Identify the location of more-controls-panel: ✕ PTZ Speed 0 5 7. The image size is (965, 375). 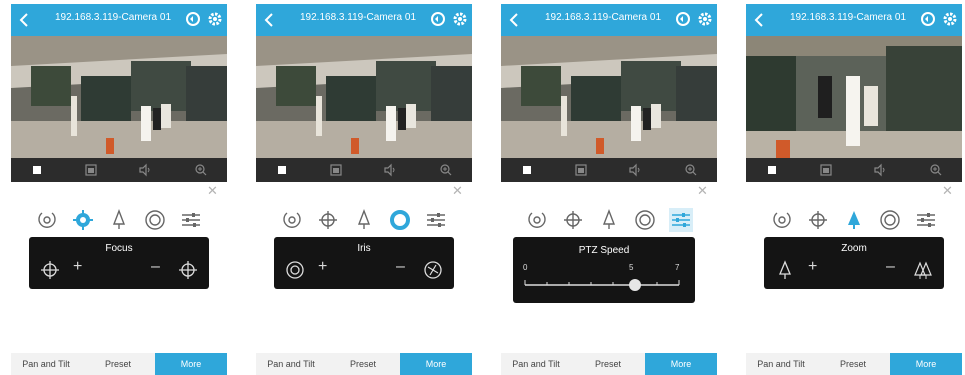
(609, 267).